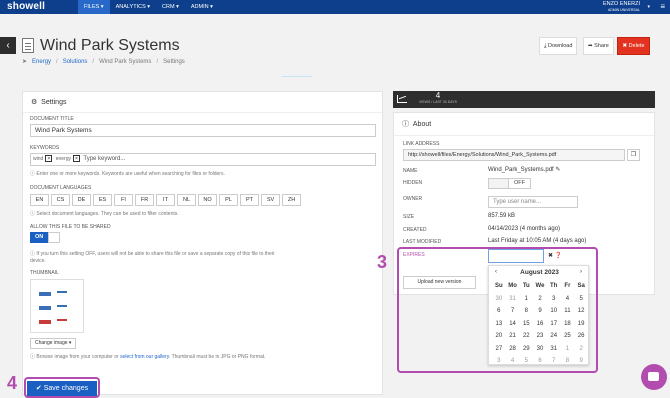 Image resolution: width=670 pixels, height=398 pixels. What do you see at coordinates (568, 336) in the screenshot?
I see `calendar-day: 25` at bounding box center [568, 336].